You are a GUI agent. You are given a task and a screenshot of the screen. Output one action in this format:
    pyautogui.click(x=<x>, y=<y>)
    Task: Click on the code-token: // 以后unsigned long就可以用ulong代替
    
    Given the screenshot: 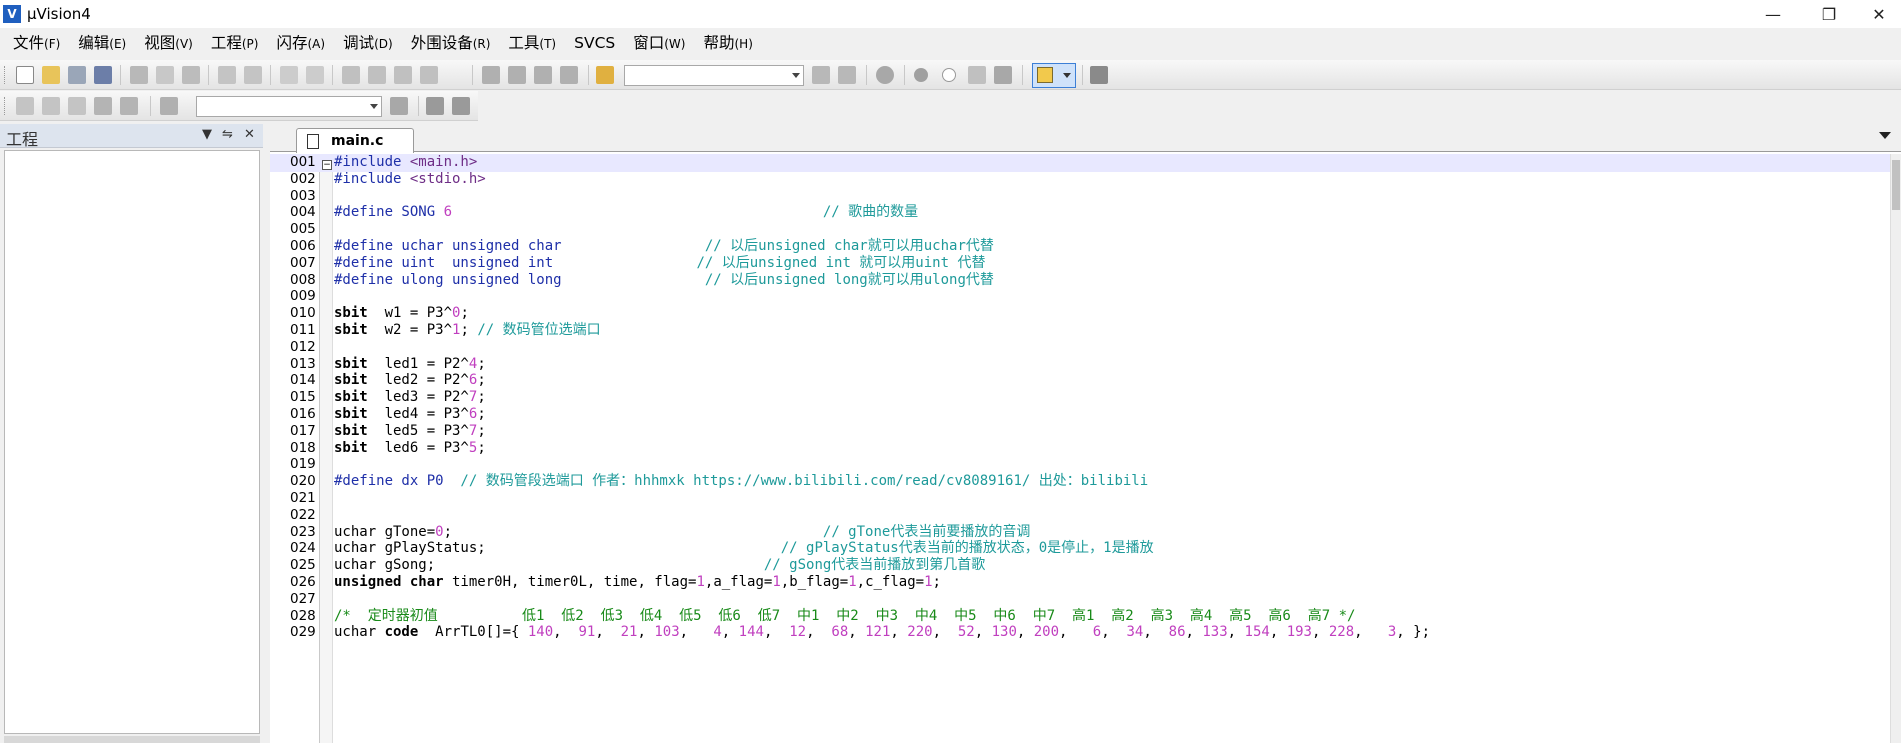 What is the action you would take?
    pyautogui.click(x=777, y=279)
    